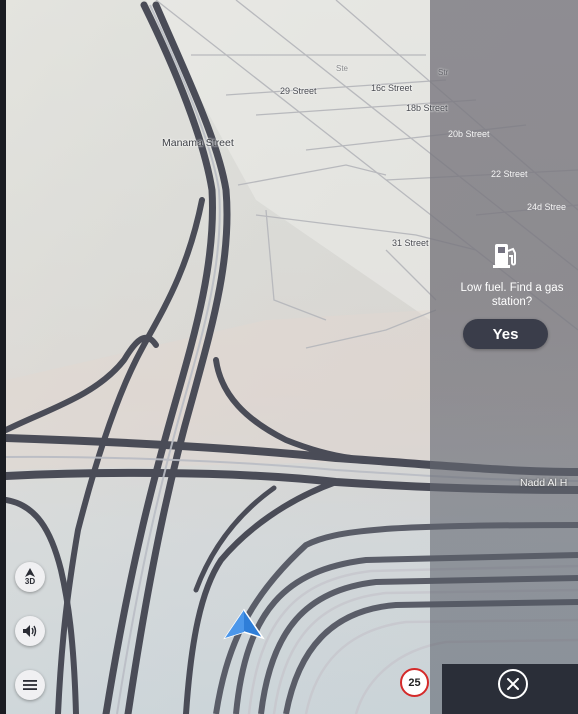 The image size is (578, 714). I want to click on speed-limit-sign: 25, so click(414, 682).